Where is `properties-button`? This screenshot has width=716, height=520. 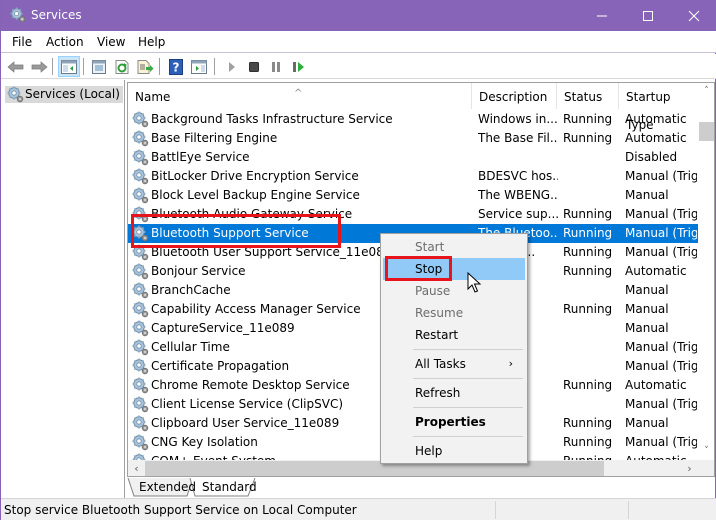 properties-button is located at coordinates (99, 66).